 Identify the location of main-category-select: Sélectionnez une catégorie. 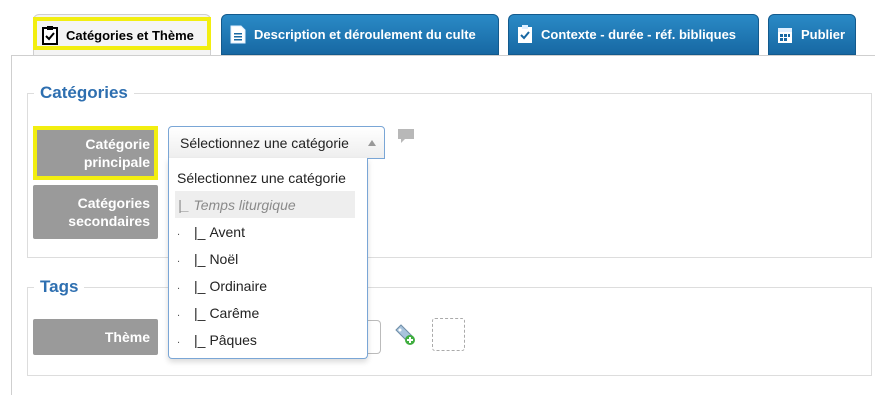
(276, 142).